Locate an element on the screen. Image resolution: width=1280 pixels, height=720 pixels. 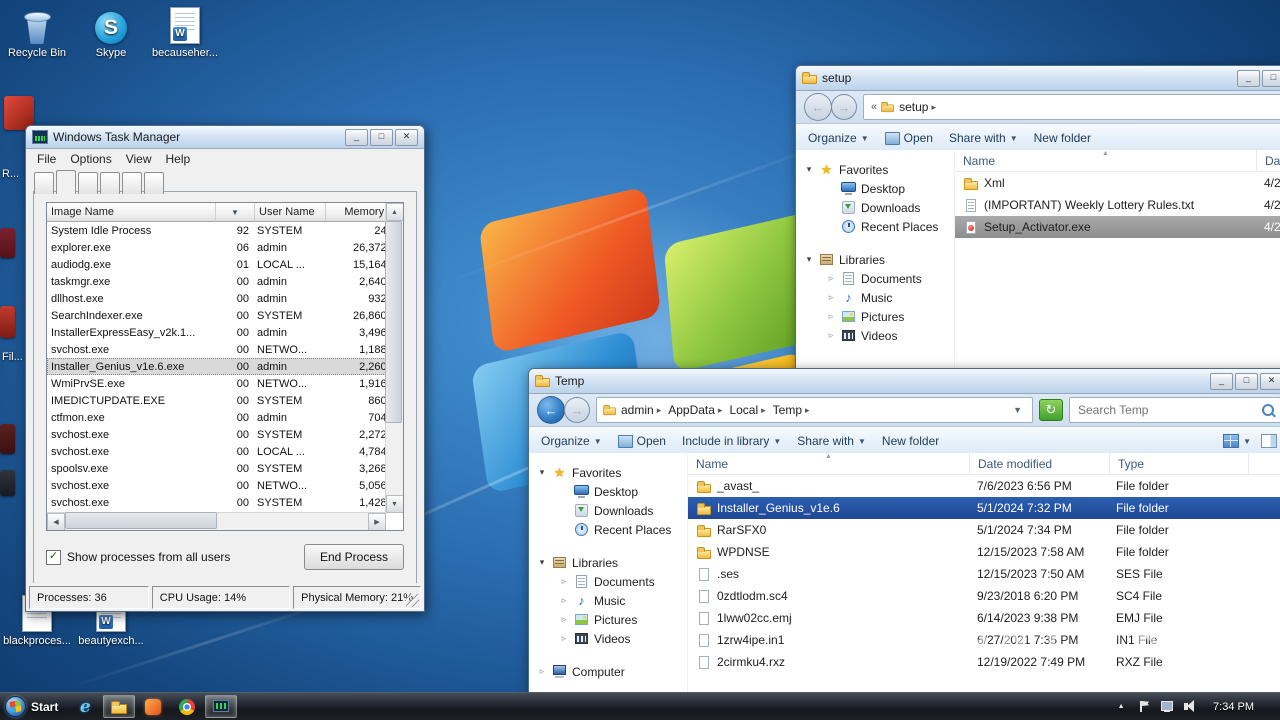
breadcrumb-segment: setup ▸ is located at coordinates (917, 107).